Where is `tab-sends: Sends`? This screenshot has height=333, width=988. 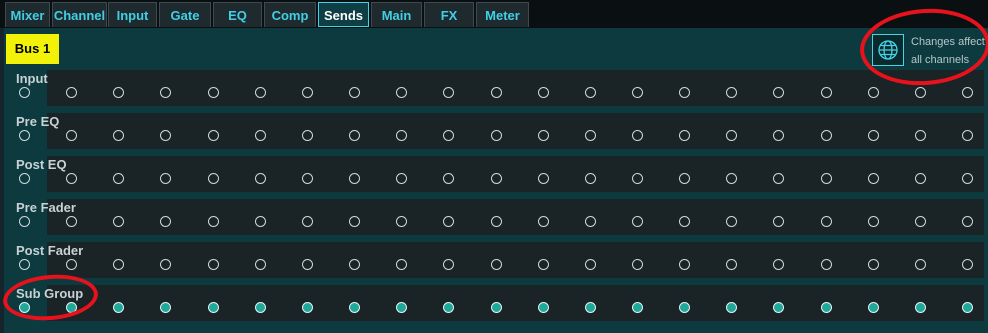
tab-sends: Sends is located at coordinates (343, 14).